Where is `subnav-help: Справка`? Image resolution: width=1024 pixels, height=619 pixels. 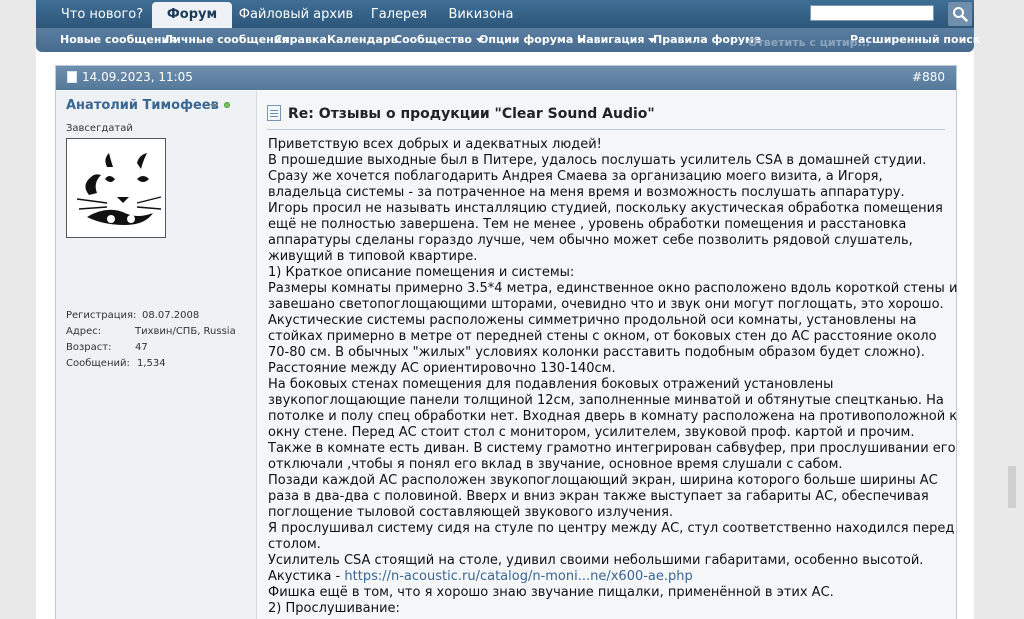 subnav-help: Справка is located at coordinates (300, 40).